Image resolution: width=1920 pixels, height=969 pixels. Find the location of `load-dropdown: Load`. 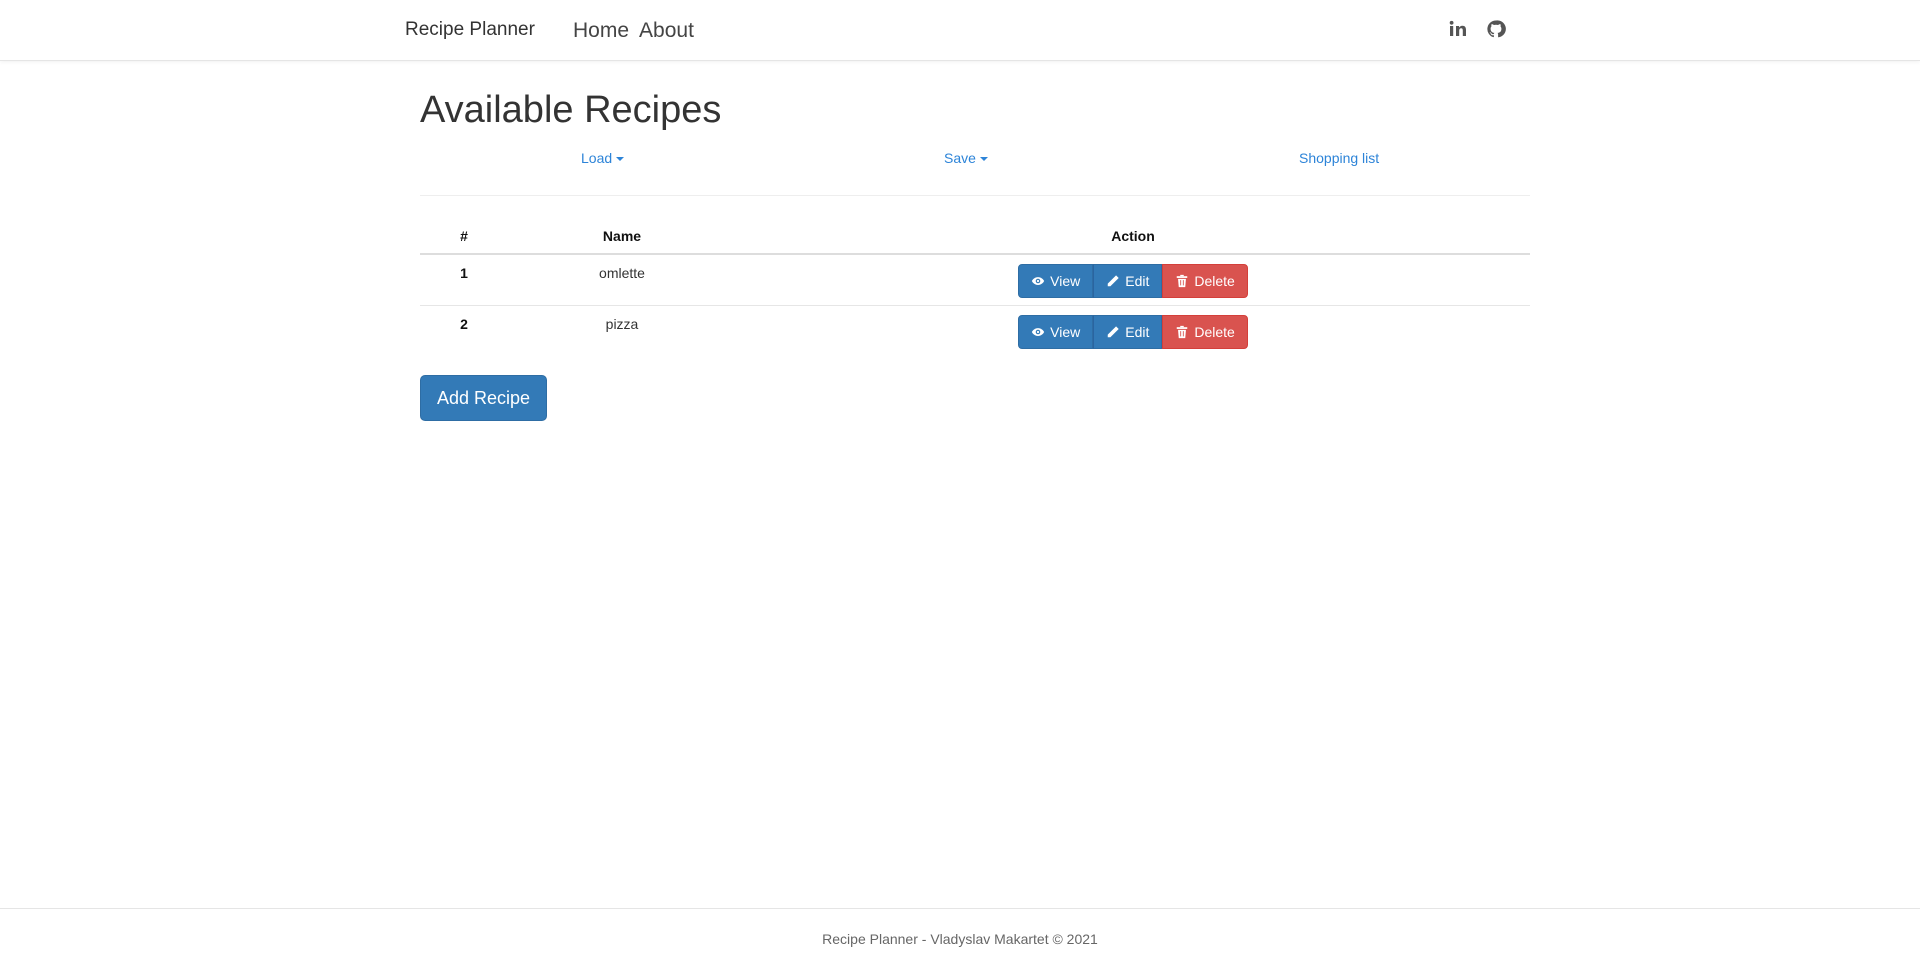

load-dropdown: Load is located at coordinates (603, 158).